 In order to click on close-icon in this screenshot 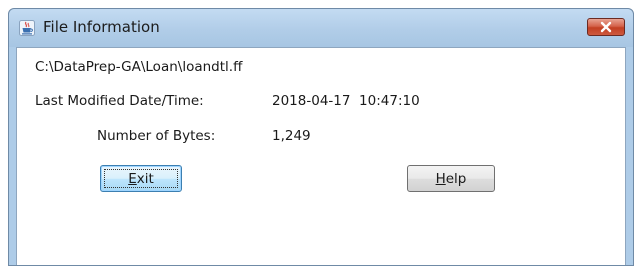, I will do `click(606, 27)`.